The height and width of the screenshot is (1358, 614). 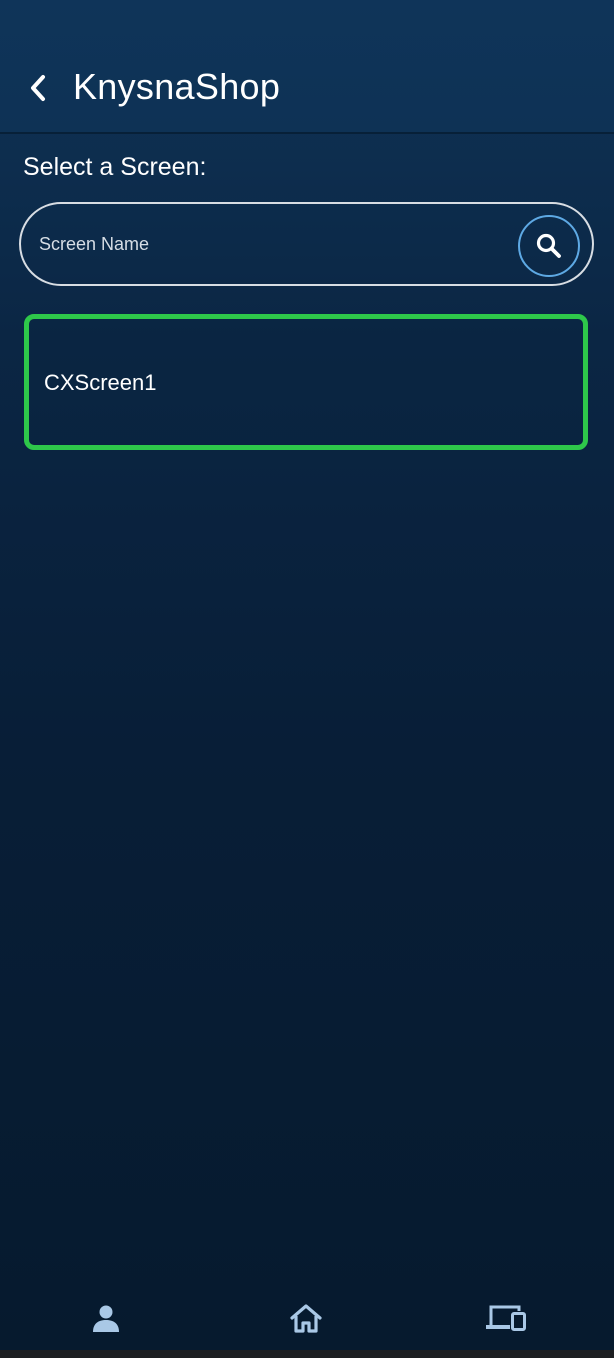 I want to click on screen-list-item: CXScreen1, so click(x=306, y=382).